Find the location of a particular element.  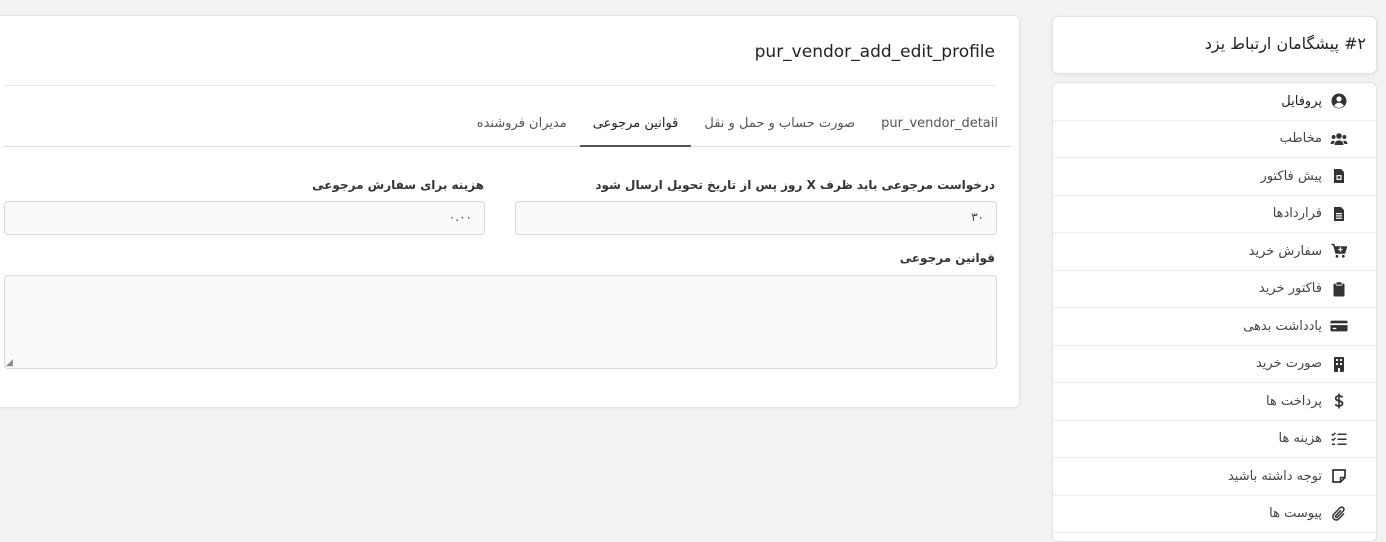

sidebar-item-estimate: پیش فاکتور is located at coordinates (1214, 177).